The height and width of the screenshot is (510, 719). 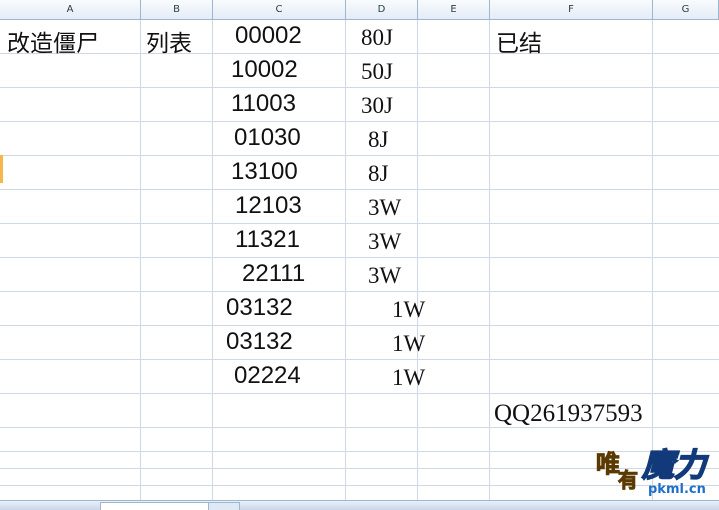 What do you see at coordinates (408, 310) in the screenshot?
I see `cell-d9: 1W` at bounding box center [408, 310].